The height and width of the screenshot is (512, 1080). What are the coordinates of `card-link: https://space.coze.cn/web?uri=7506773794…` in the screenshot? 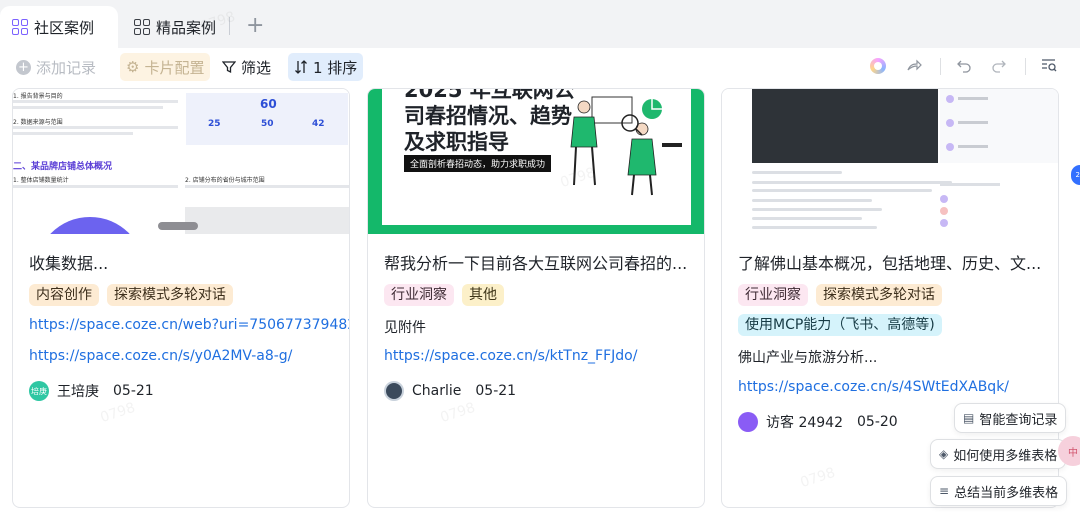 It's located at (189, 325).